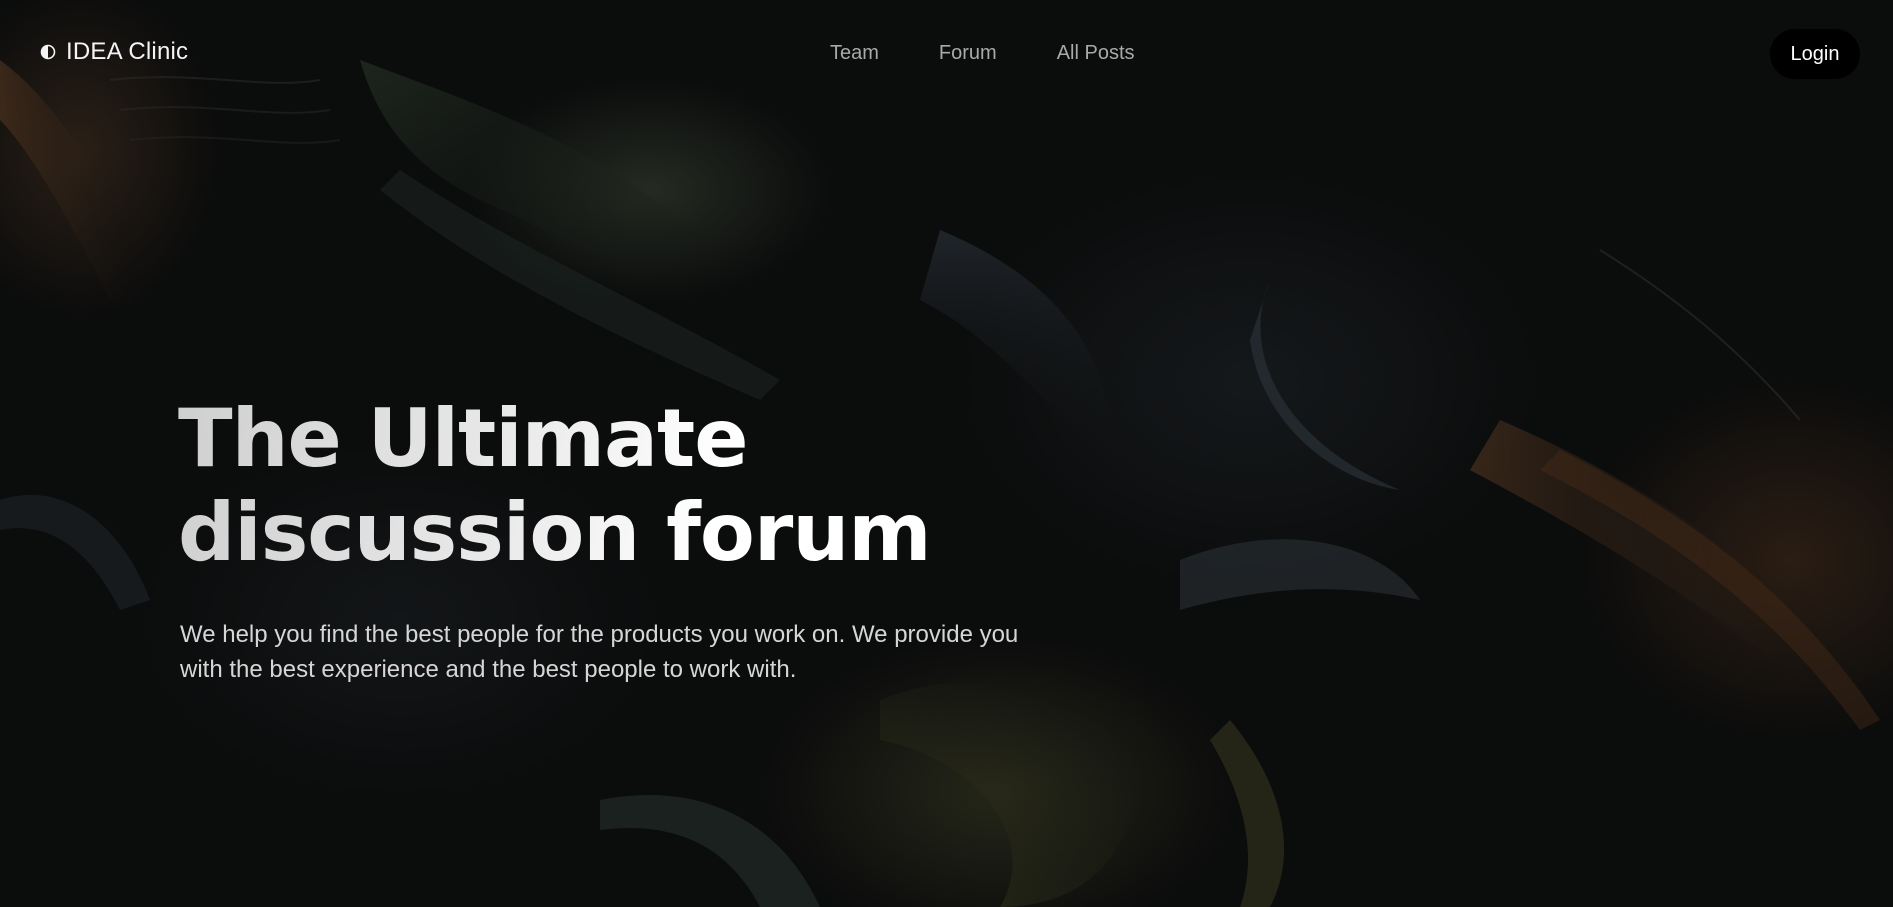 The height and width of the screenshot is (907, 1893). Describe the element at coordinates (854, 53) in the screenshot. I see `nav-link-team: Team` at that location.